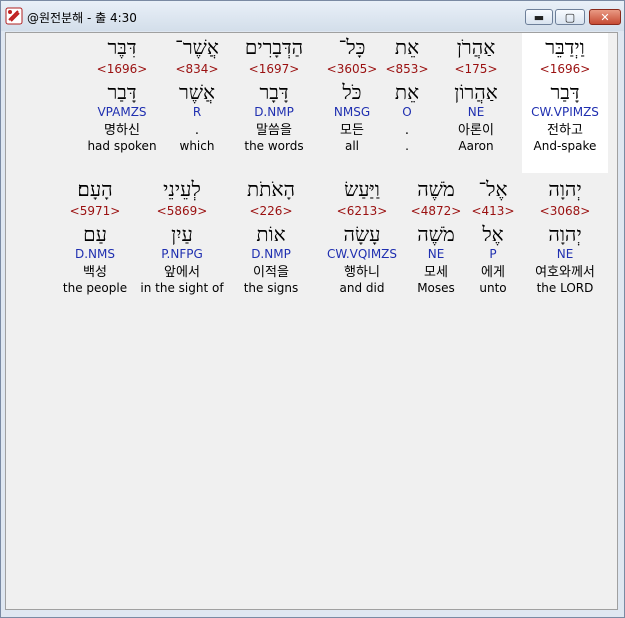  I want to click on korean-gloss: 모든, so click(352, 130).